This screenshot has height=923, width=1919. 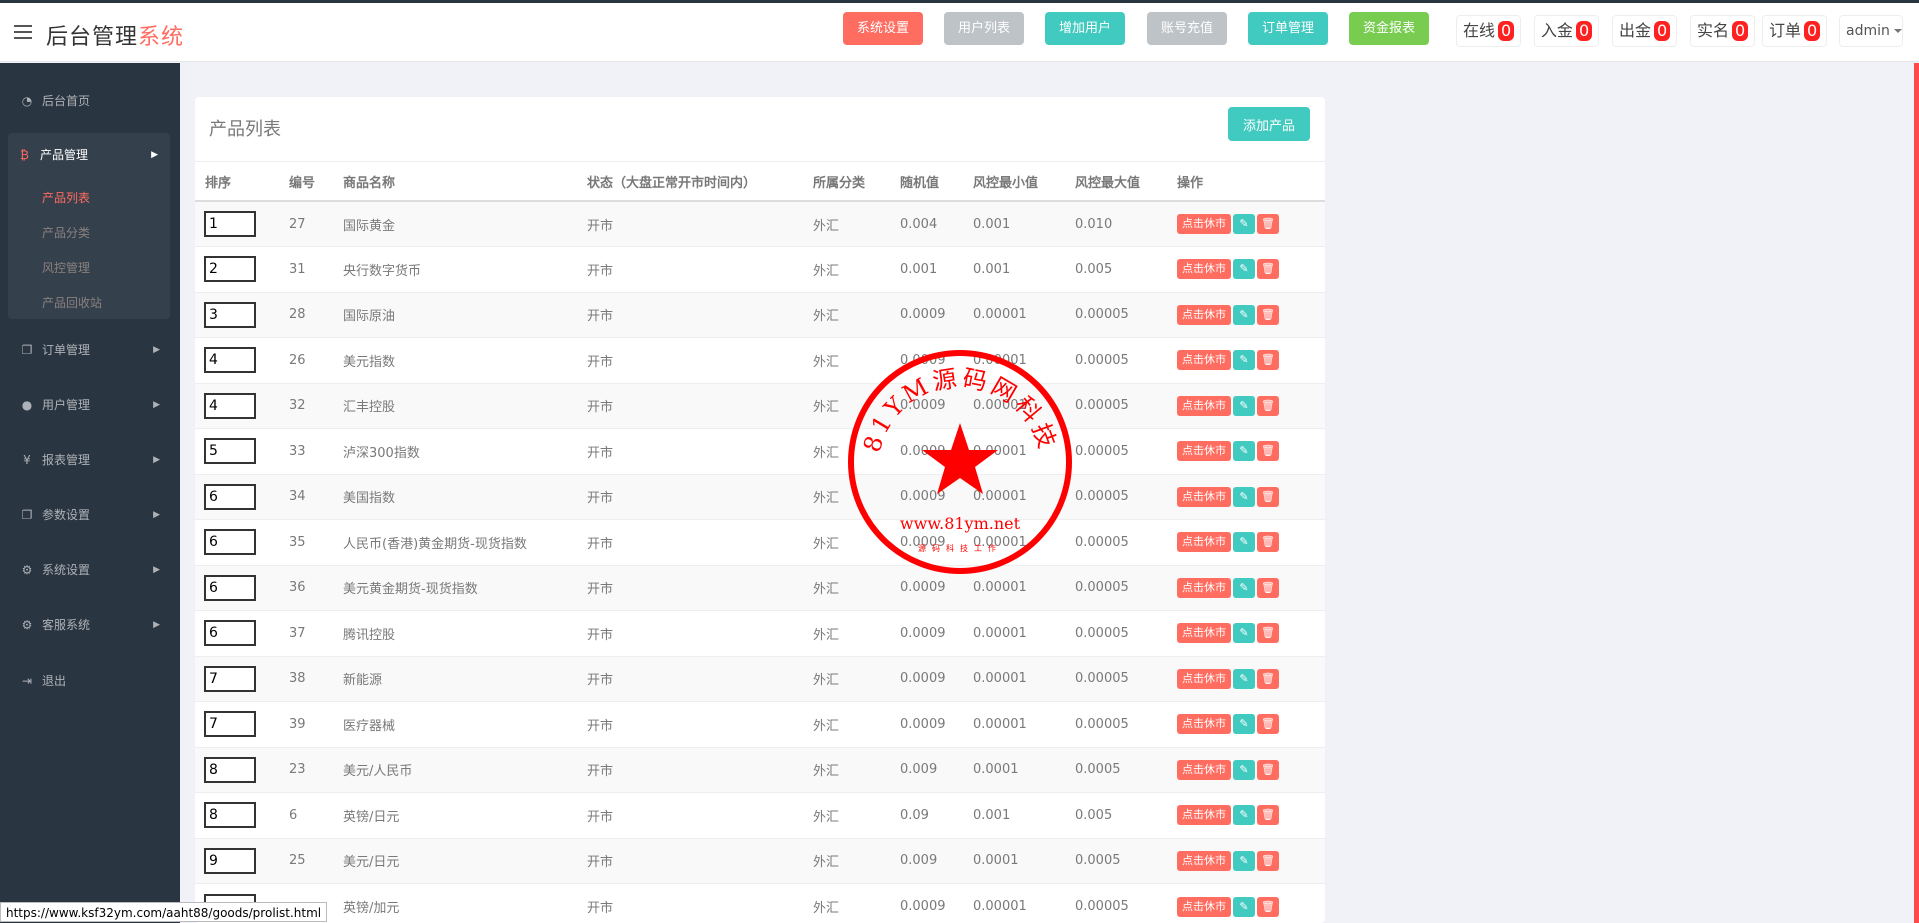 What do you see at coordinates (984, 28) in the screenshot?
I see `user-list-button: 用户列表` at bounding box center [984, 28].